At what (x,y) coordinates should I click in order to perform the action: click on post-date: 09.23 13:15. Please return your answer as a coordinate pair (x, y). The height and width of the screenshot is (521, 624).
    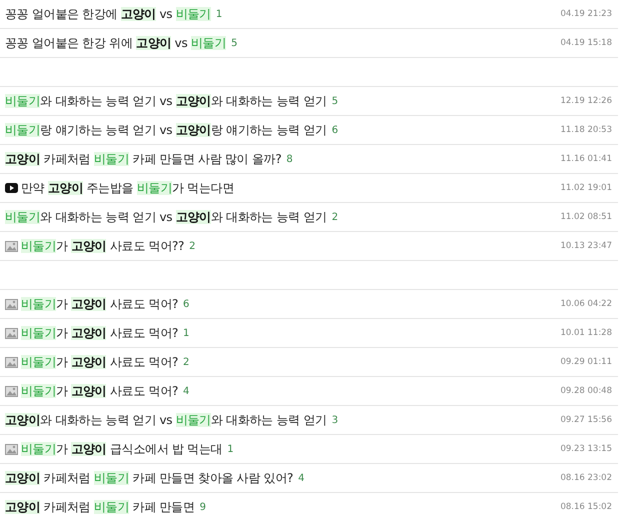
    Looking at the image, I should click on (586, 449).